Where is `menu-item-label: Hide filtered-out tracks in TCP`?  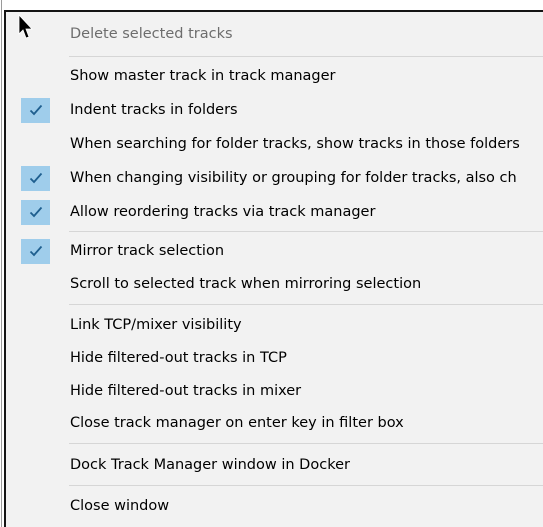 menu-item-label: Hide filtered-out tracks in TCP is located at coordinates (178, 358).